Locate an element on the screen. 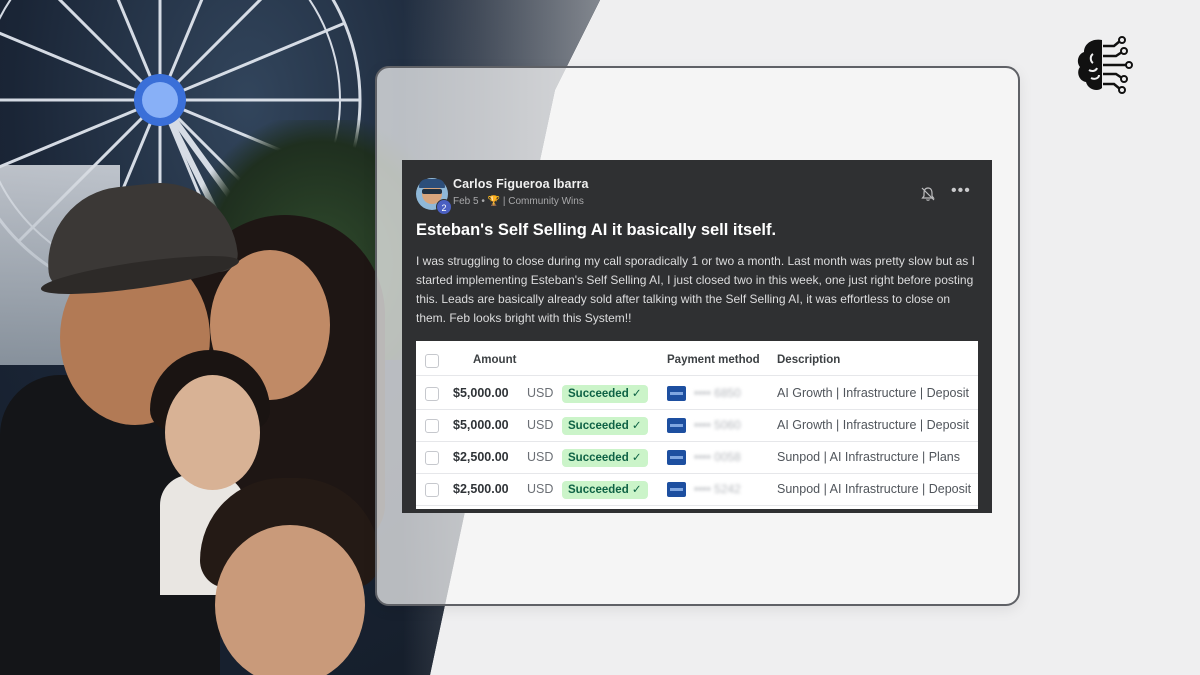  post-date: Feb 5 is located at coordinates (466, 201).